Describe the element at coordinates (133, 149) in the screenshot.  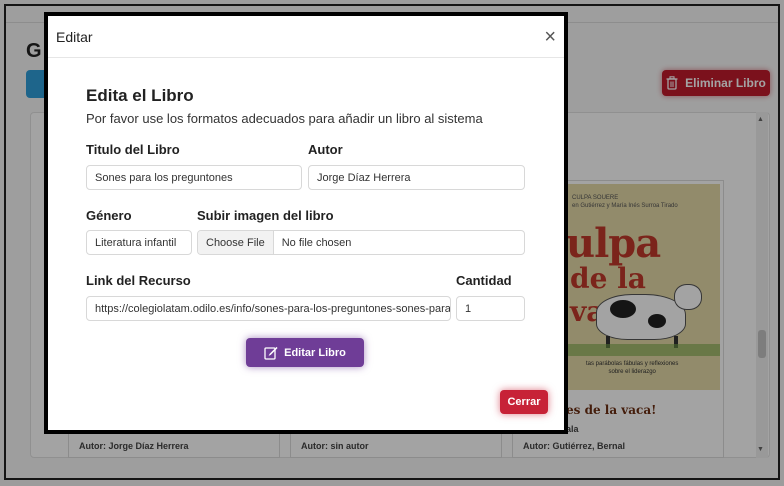
I see `title-label: Titulo del Libro` at that location.